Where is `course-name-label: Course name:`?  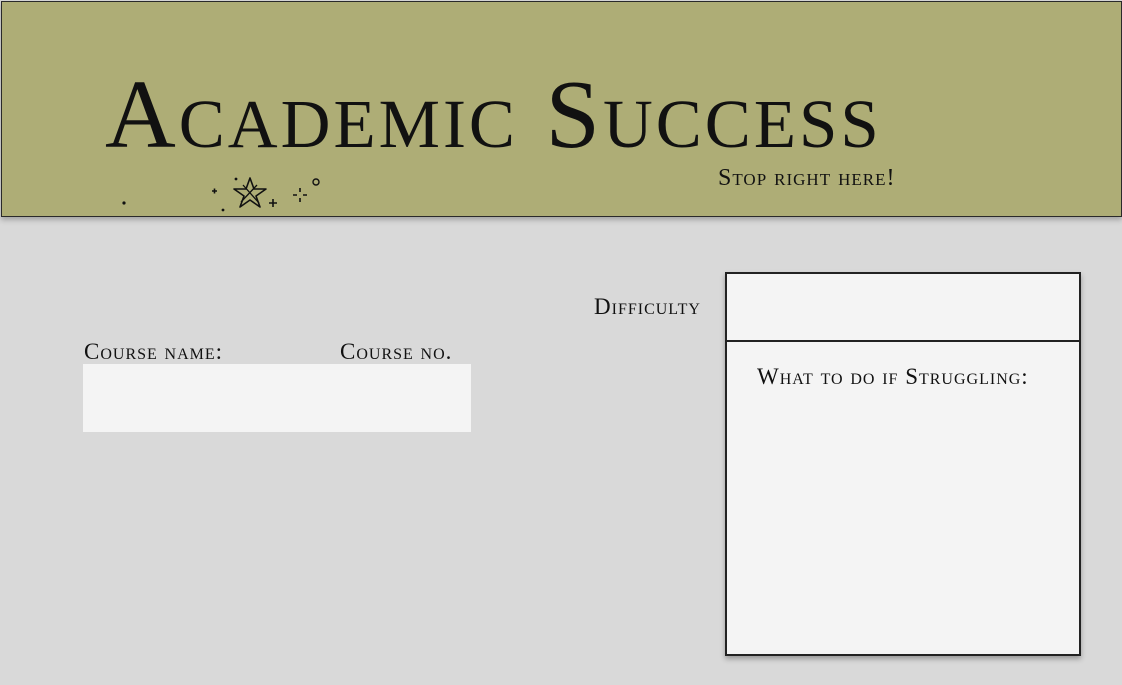
course-name-label: Course name: is located at coordinates (154, 351).